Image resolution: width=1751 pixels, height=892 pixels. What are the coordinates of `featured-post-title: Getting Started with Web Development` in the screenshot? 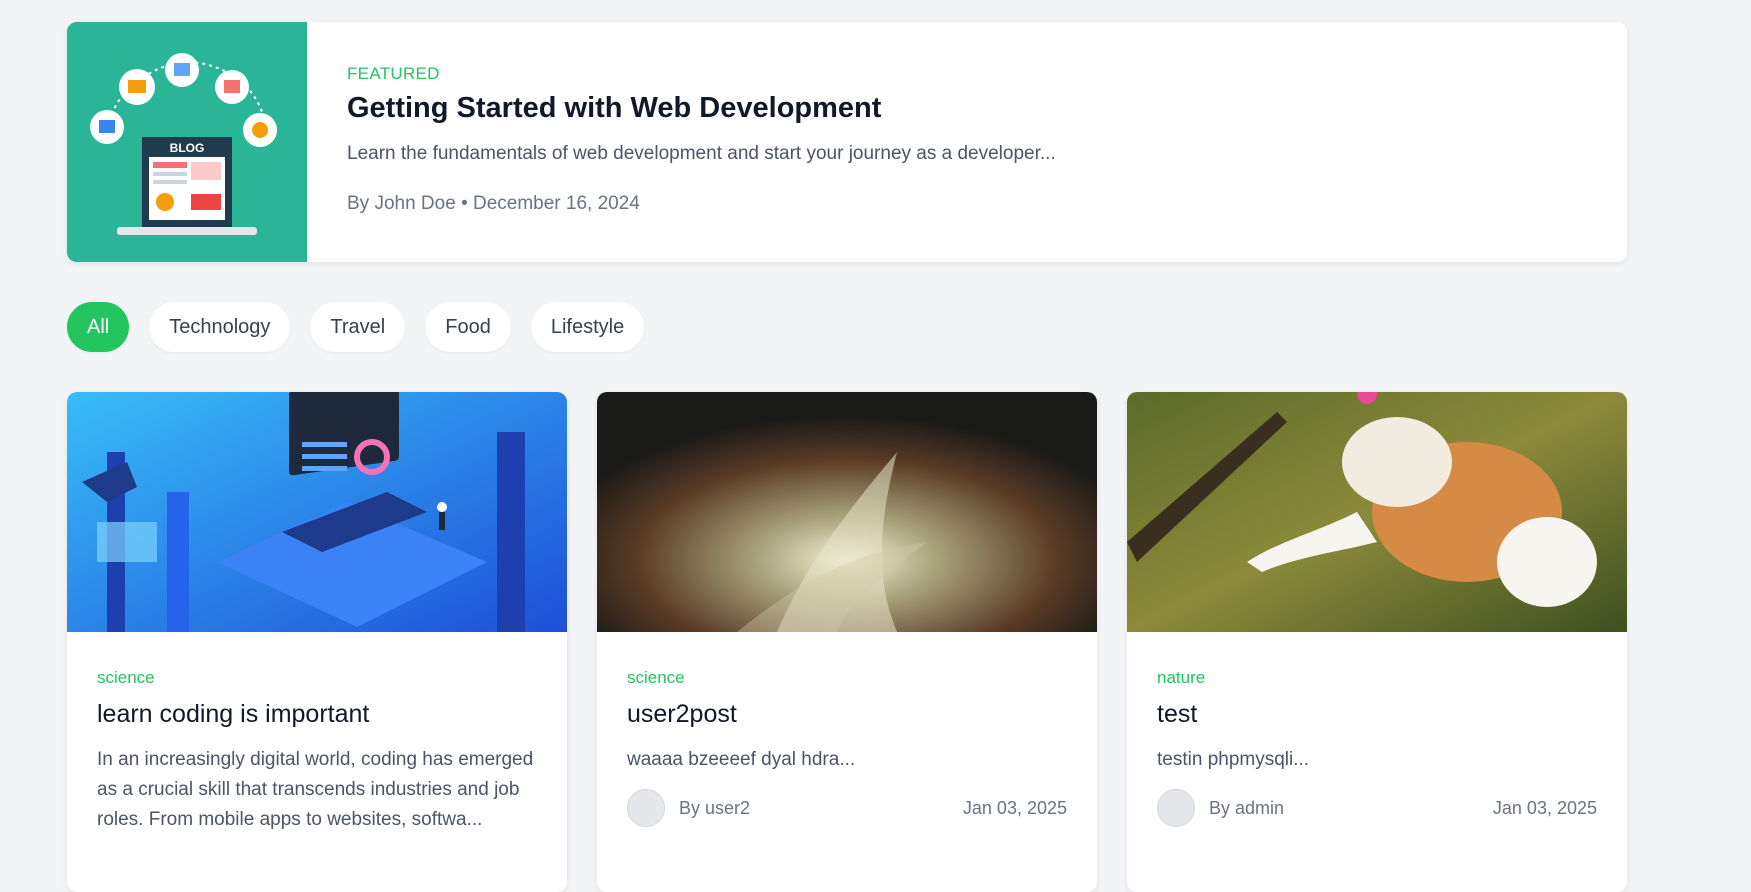 It's located at (701, 108).